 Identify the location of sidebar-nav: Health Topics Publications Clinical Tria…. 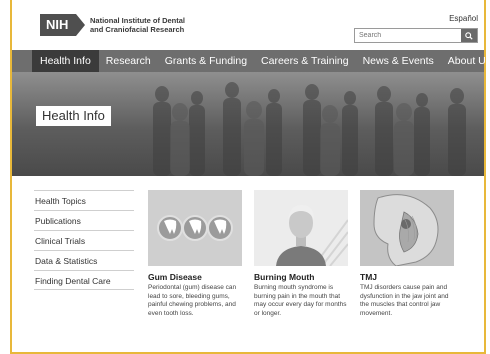
(84, 240).